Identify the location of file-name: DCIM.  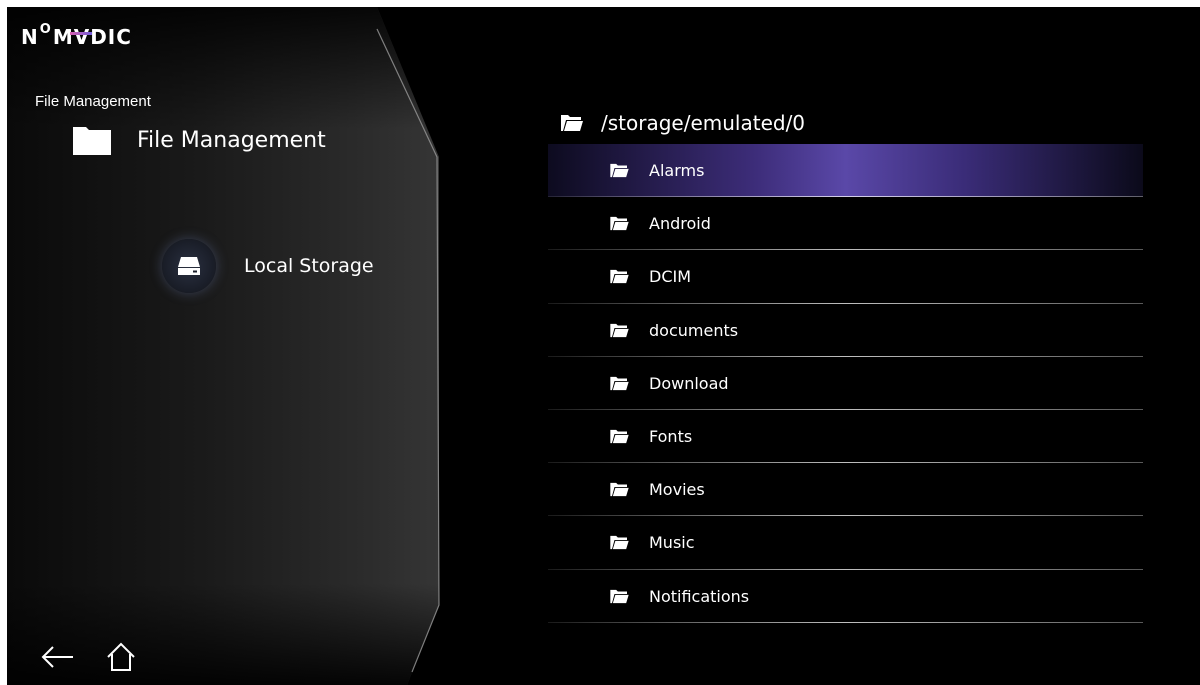
(670, 277).